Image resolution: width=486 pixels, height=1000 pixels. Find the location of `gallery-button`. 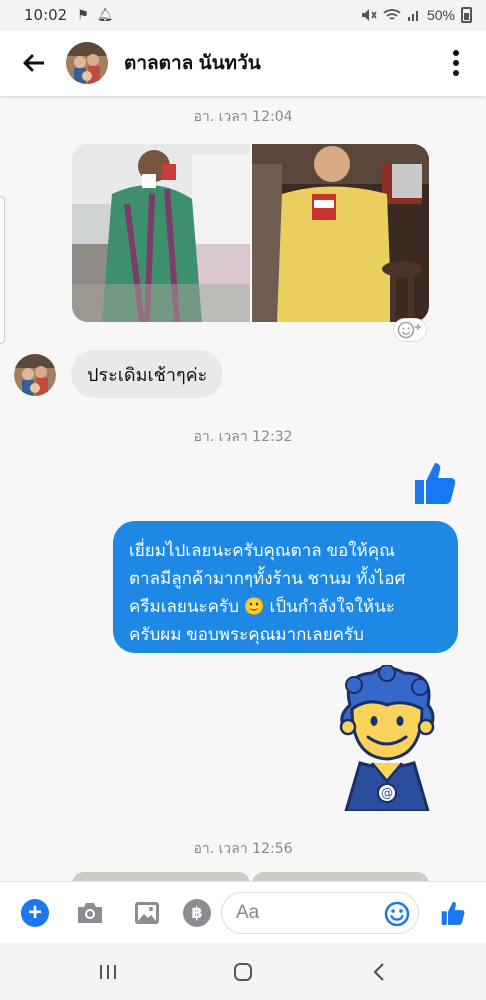

gallery-button is located at coordinates (147, 913).